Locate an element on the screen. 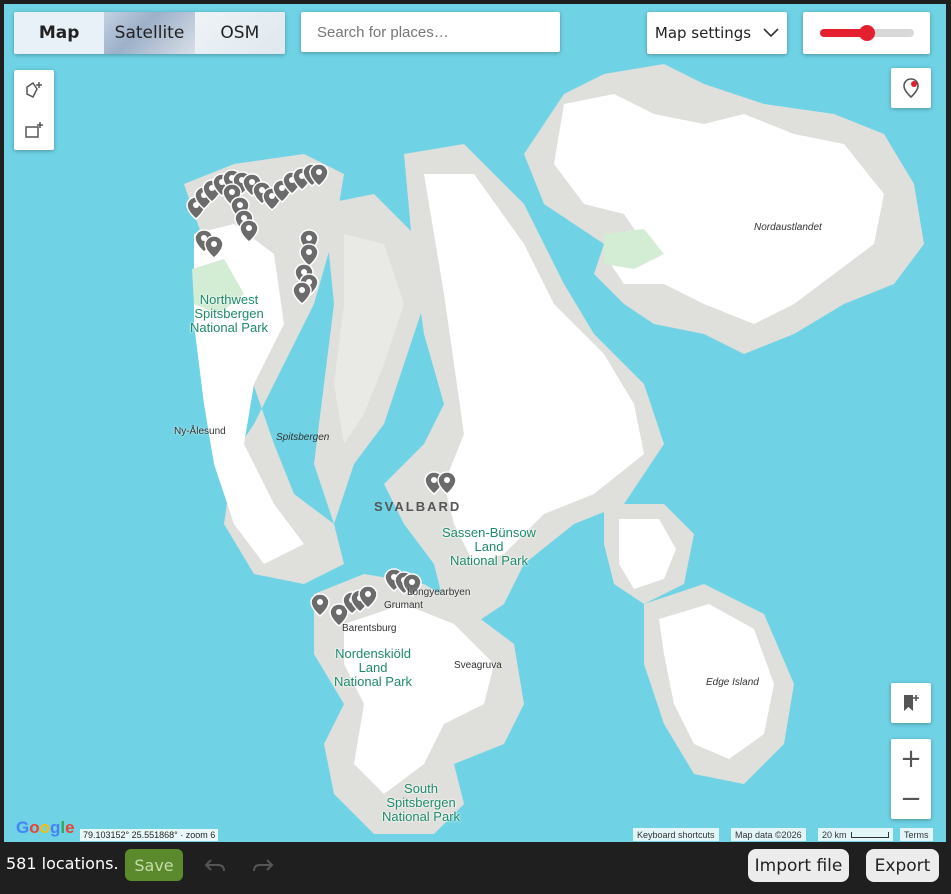 This screenshot has height=894, width=951. bookmark-add-icon is located at coordinates (911, 703).